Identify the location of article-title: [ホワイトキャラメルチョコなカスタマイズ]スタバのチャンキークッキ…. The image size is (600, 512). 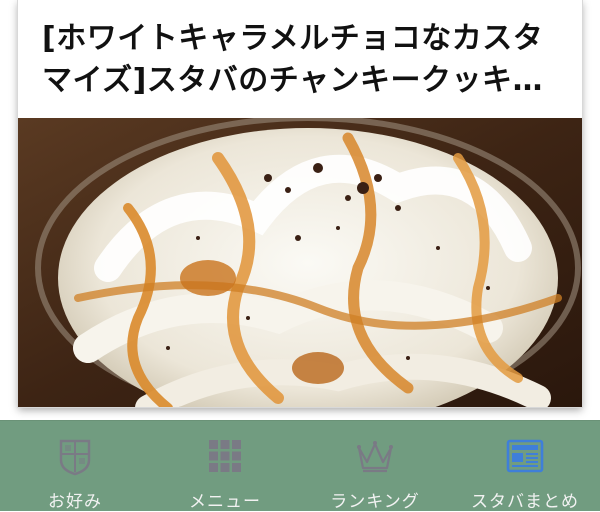
(302, 60).